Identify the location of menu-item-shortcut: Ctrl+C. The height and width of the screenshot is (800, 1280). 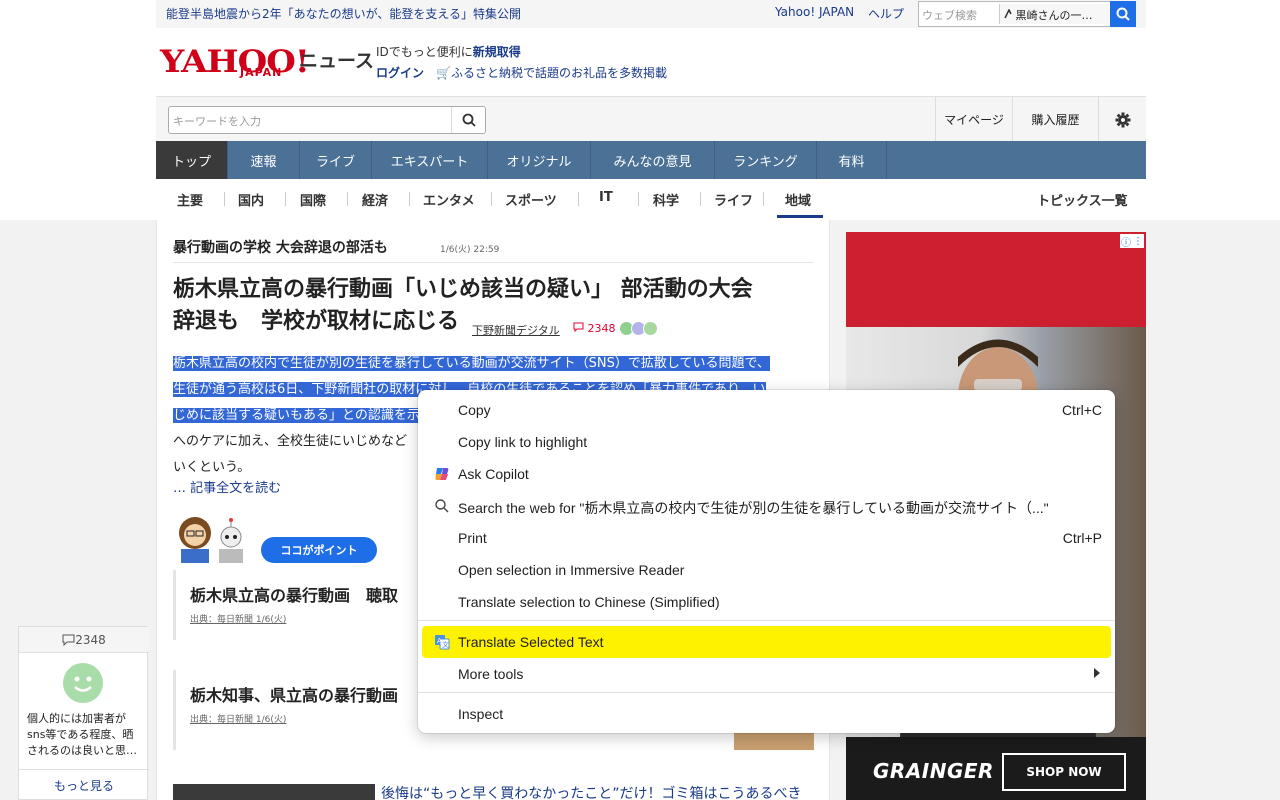
(1081, 410).